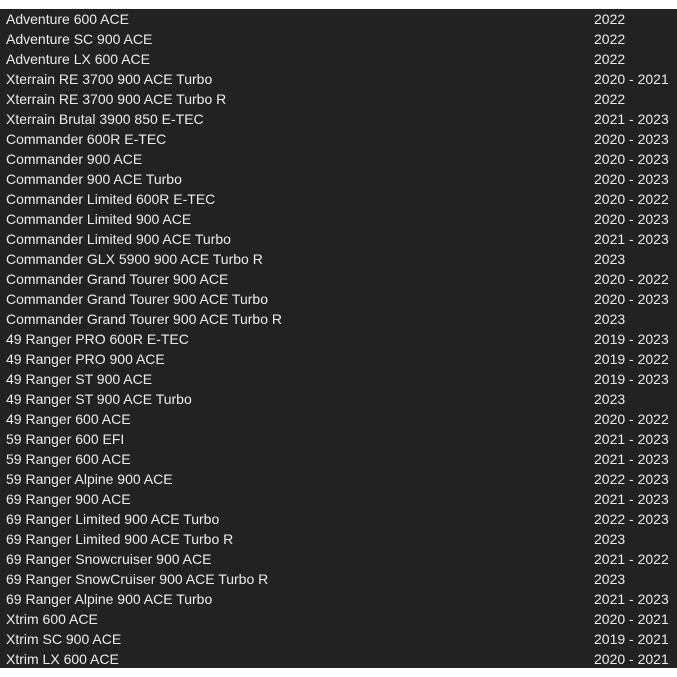 The image size is (677, 677). What do you see at coordinates (338, 59) in the screenshot?
I see `table-row: Adventure LX 600 ACE 2022` at bounding box center [338, 59].